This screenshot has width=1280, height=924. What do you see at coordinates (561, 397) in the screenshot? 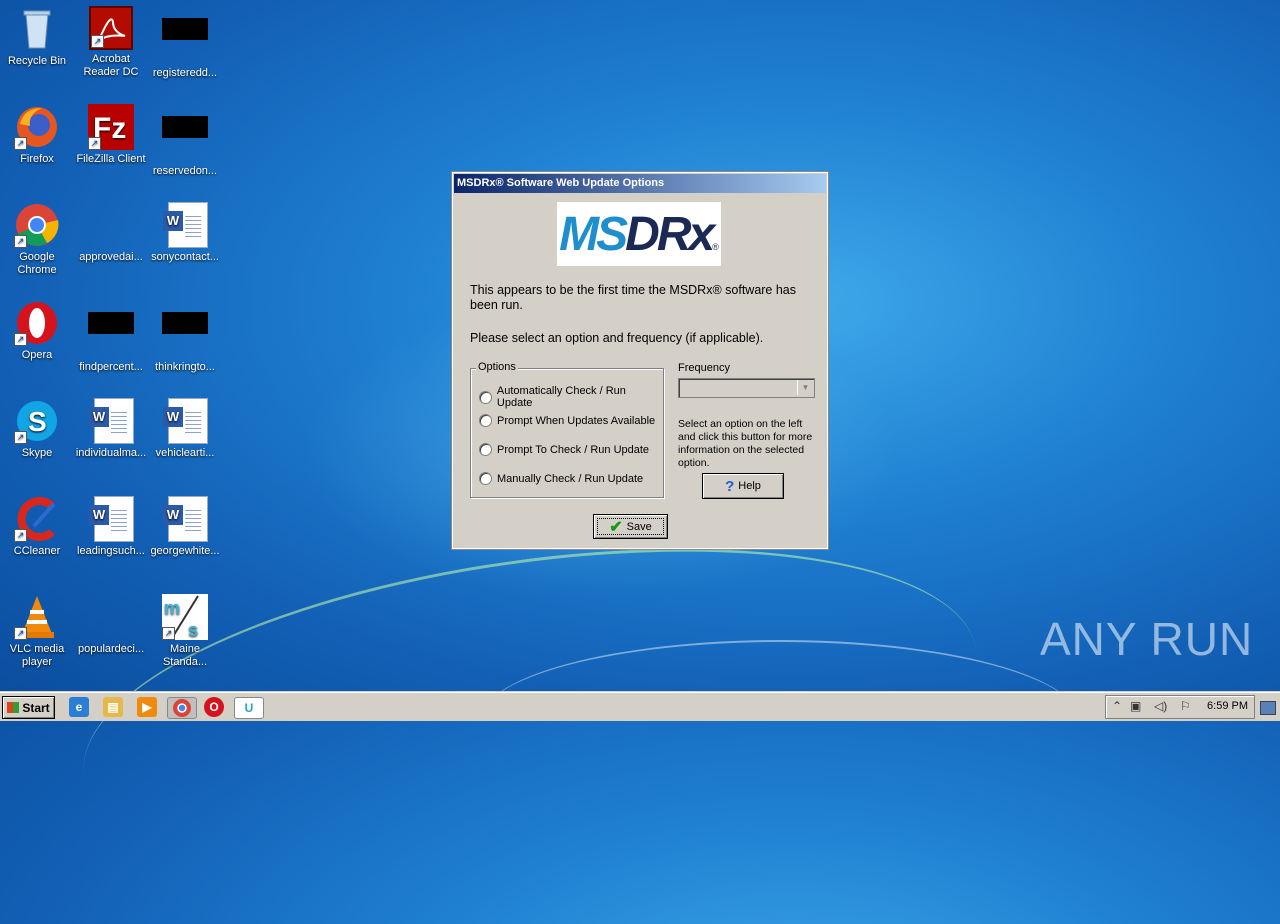
I see `option-label: Automatically Check / Run Update` at bounding box center [561, 397].